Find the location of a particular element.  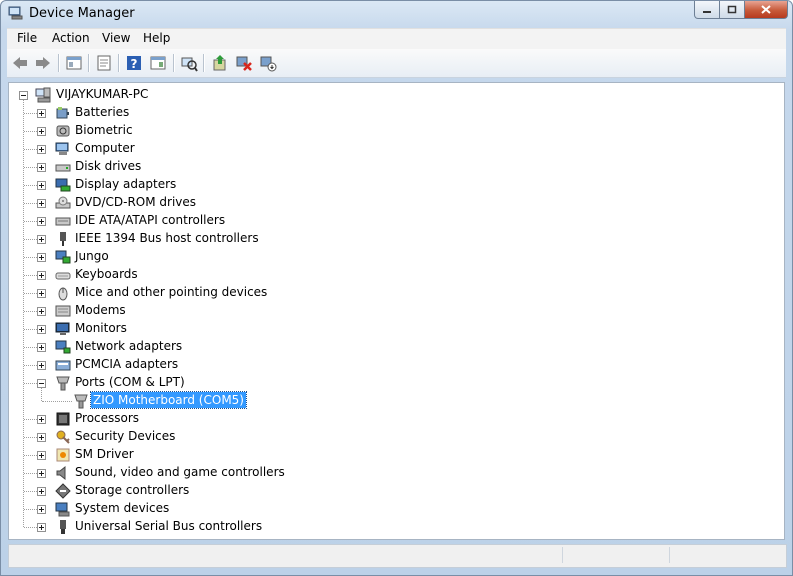

close-button is located at coordinates (766, 10).